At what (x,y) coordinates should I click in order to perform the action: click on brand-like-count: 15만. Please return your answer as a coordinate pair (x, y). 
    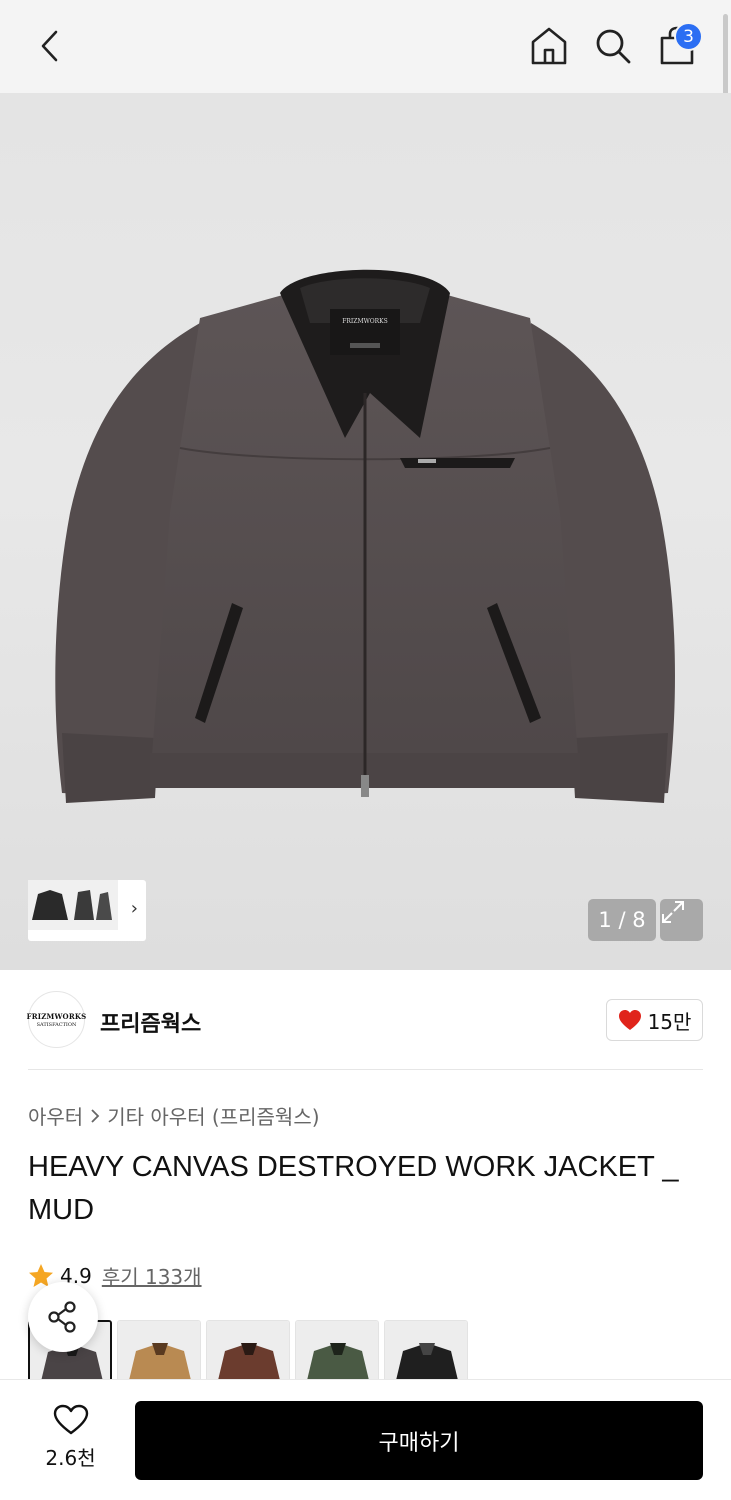
    Looking at the image, I should click on (669, 1021).